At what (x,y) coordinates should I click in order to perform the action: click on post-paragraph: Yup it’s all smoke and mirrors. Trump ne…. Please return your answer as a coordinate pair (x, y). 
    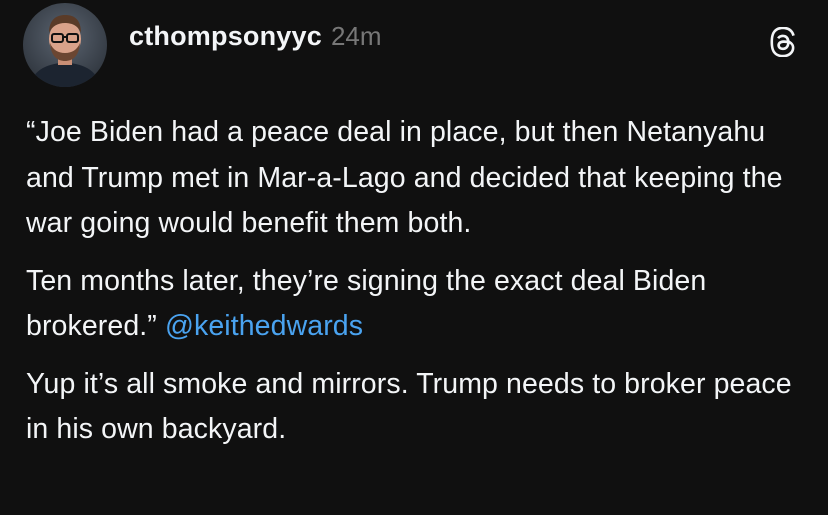
    Looking at the image, I should click on (409, 406).